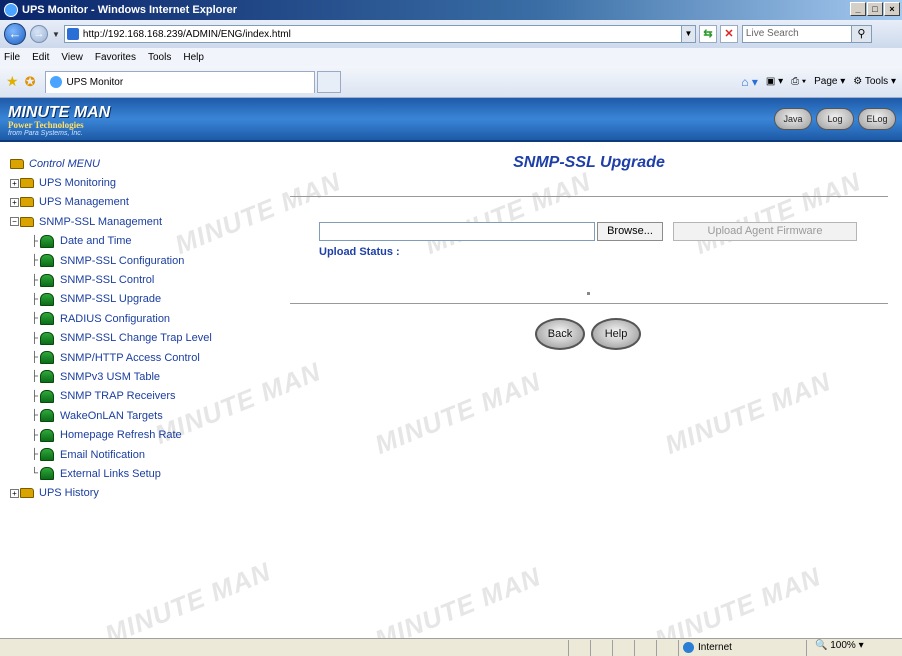 The height and width of the screenshot is (656, 902). What do you see at coordinates (15, 34) in the screenshot?
I see `back-arrow-icon: ←` at bounding box center [15, 34].